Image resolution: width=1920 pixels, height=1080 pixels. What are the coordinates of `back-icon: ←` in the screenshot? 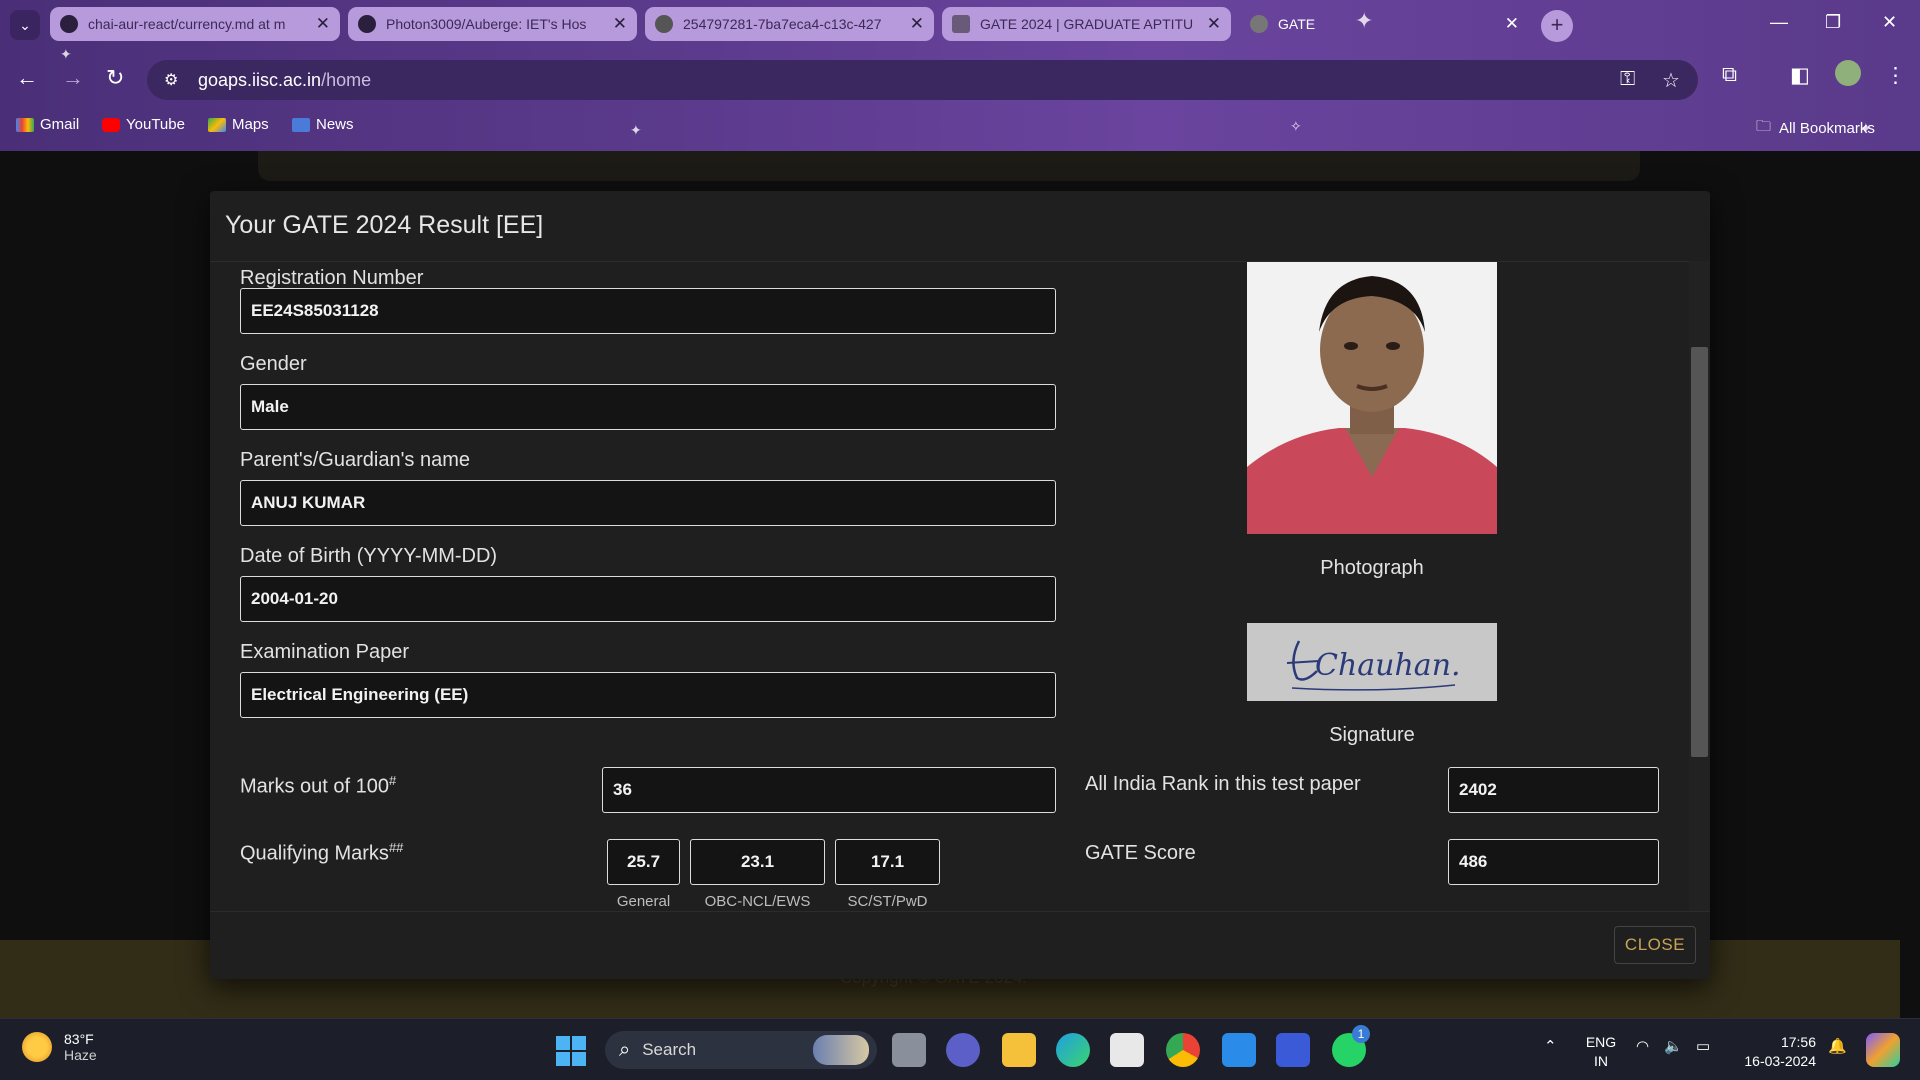 It's located at (27, 78).